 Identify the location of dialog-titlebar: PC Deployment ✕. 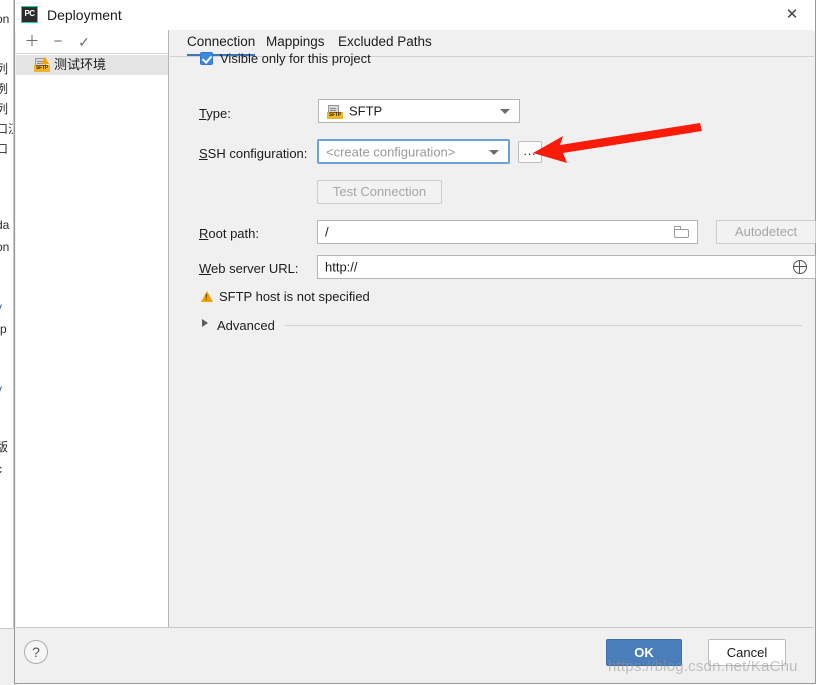
(415, 15).